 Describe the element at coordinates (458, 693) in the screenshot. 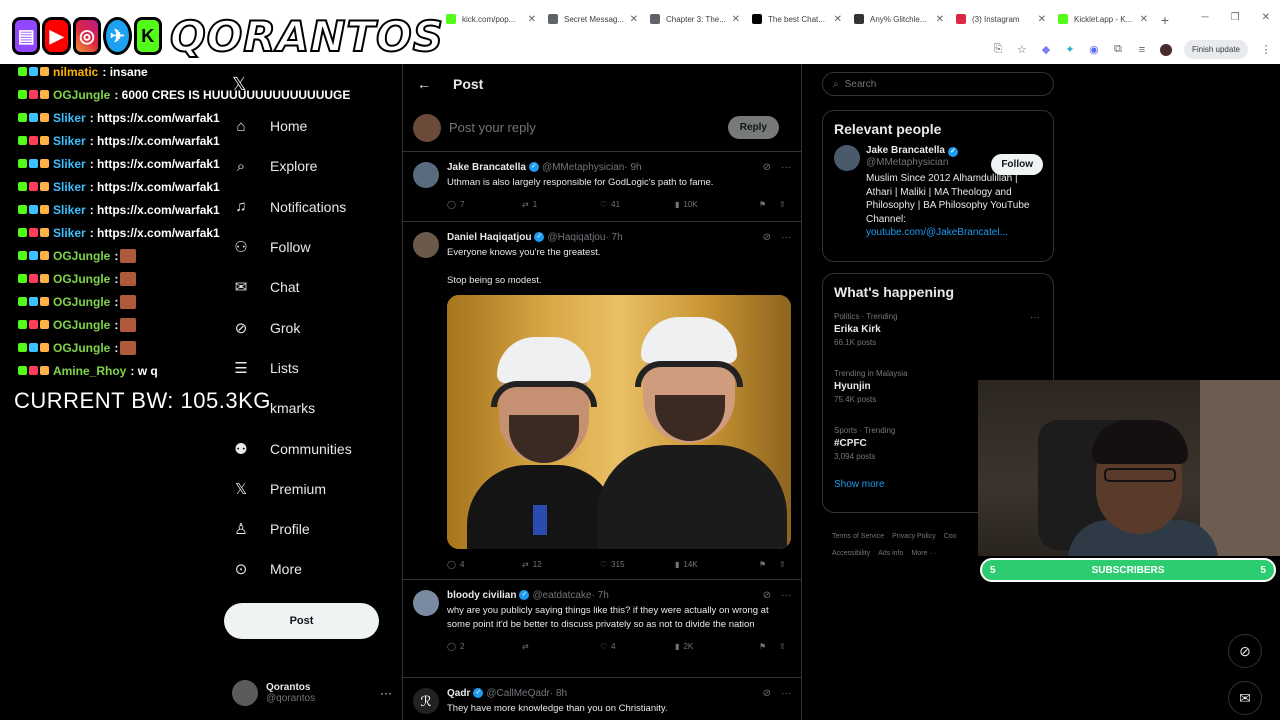

I see `author-name: Qadr` at that location.